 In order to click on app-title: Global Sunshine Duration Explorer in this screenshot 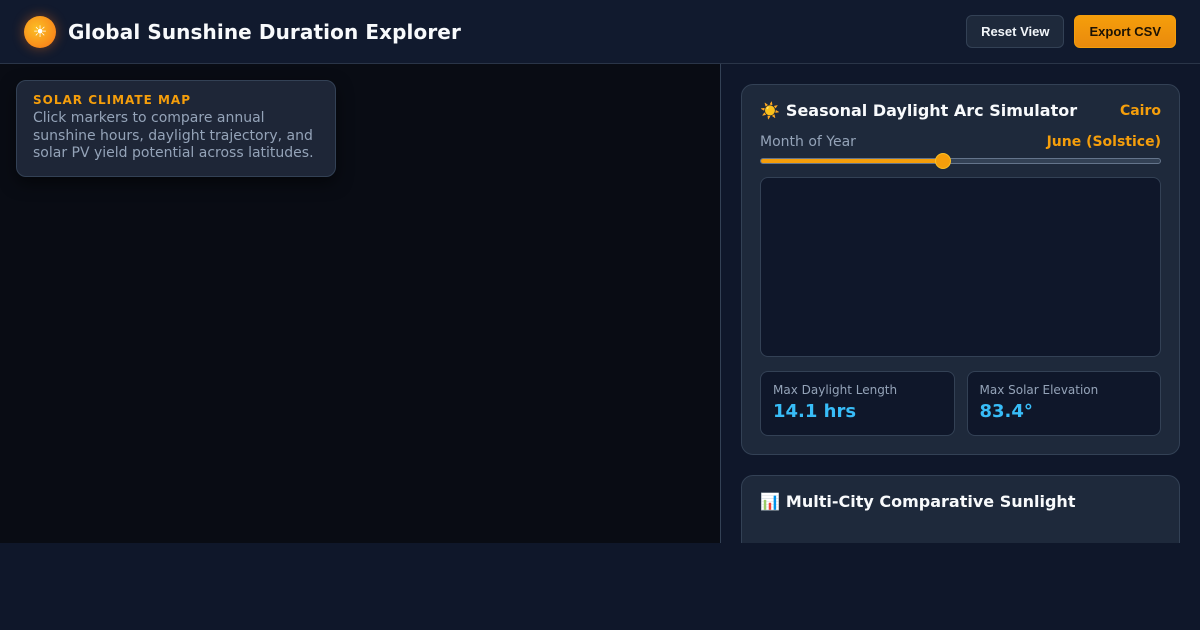, I will do `click(264, 31)`.